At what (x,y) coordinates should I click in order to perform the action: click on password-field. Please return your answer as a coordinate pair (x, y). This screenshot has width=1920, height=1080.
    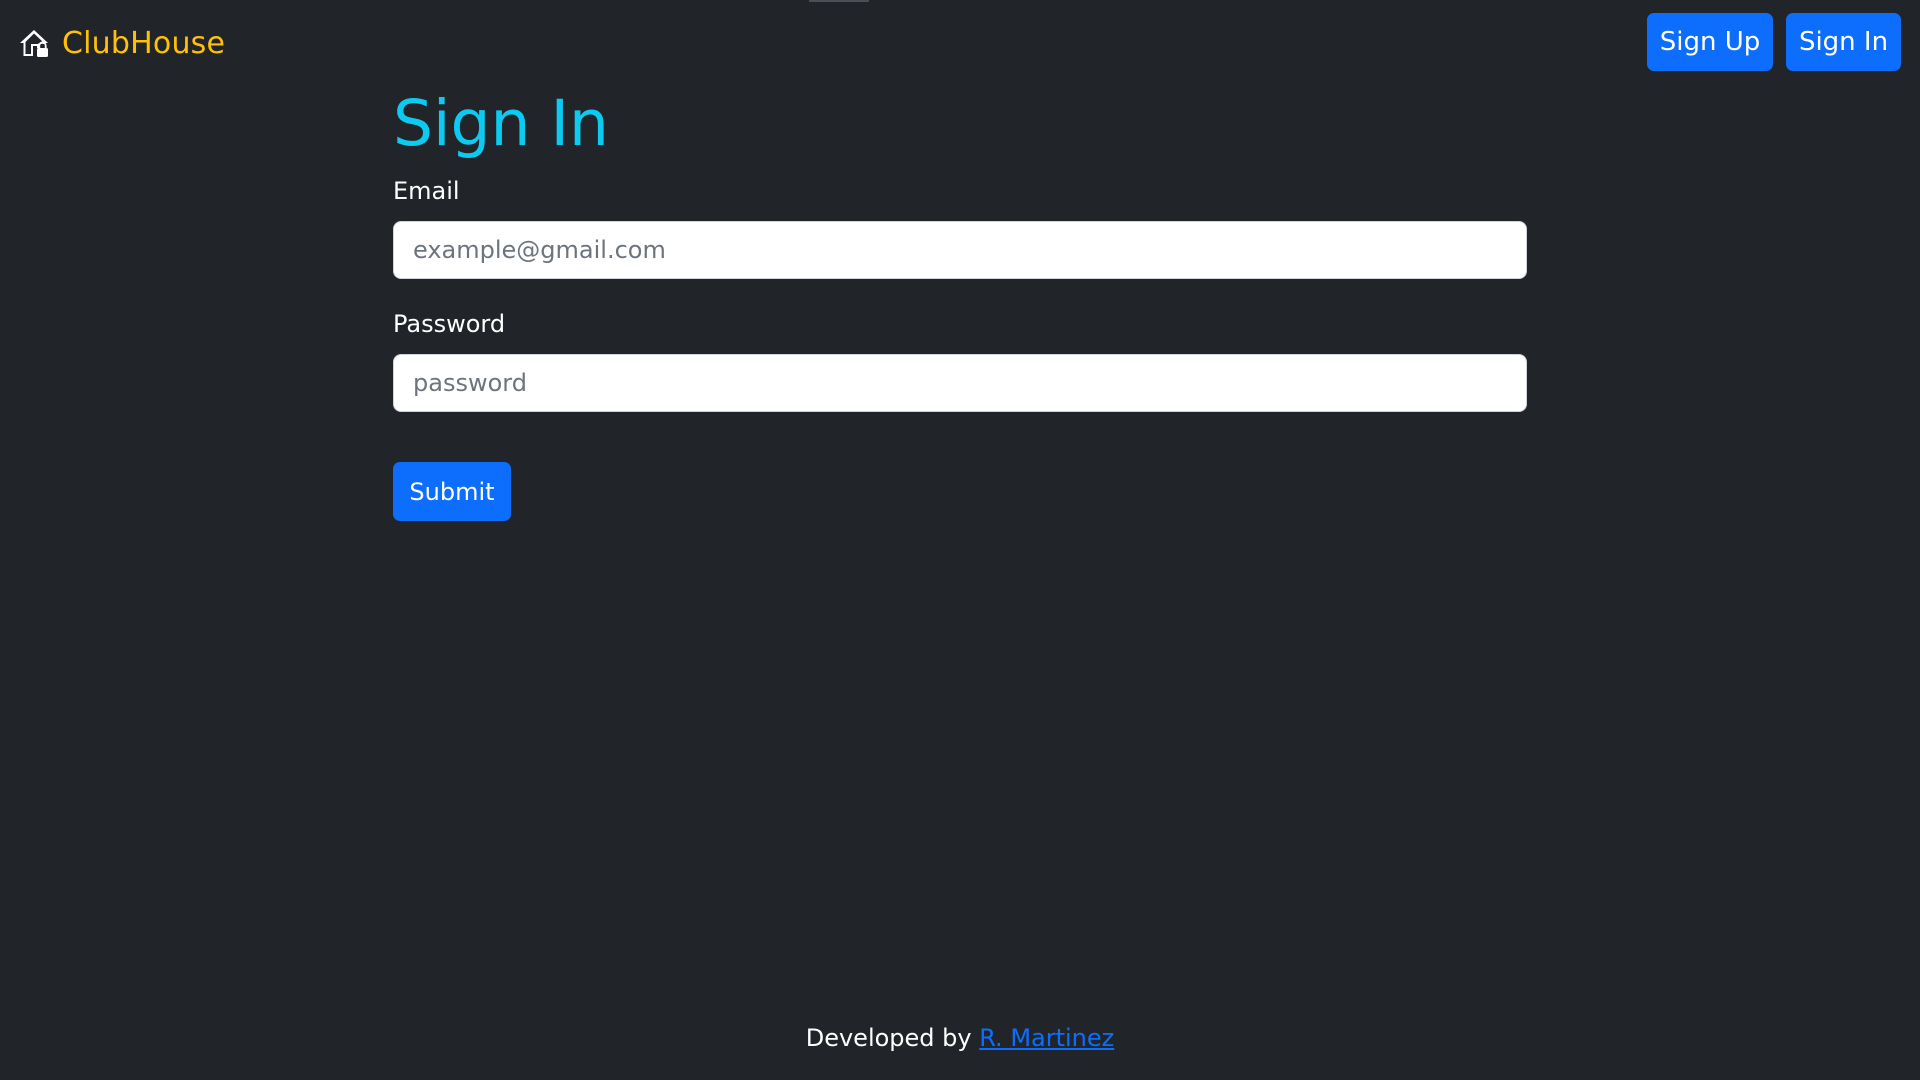
    Looking at the image, I should click on (960, 383).